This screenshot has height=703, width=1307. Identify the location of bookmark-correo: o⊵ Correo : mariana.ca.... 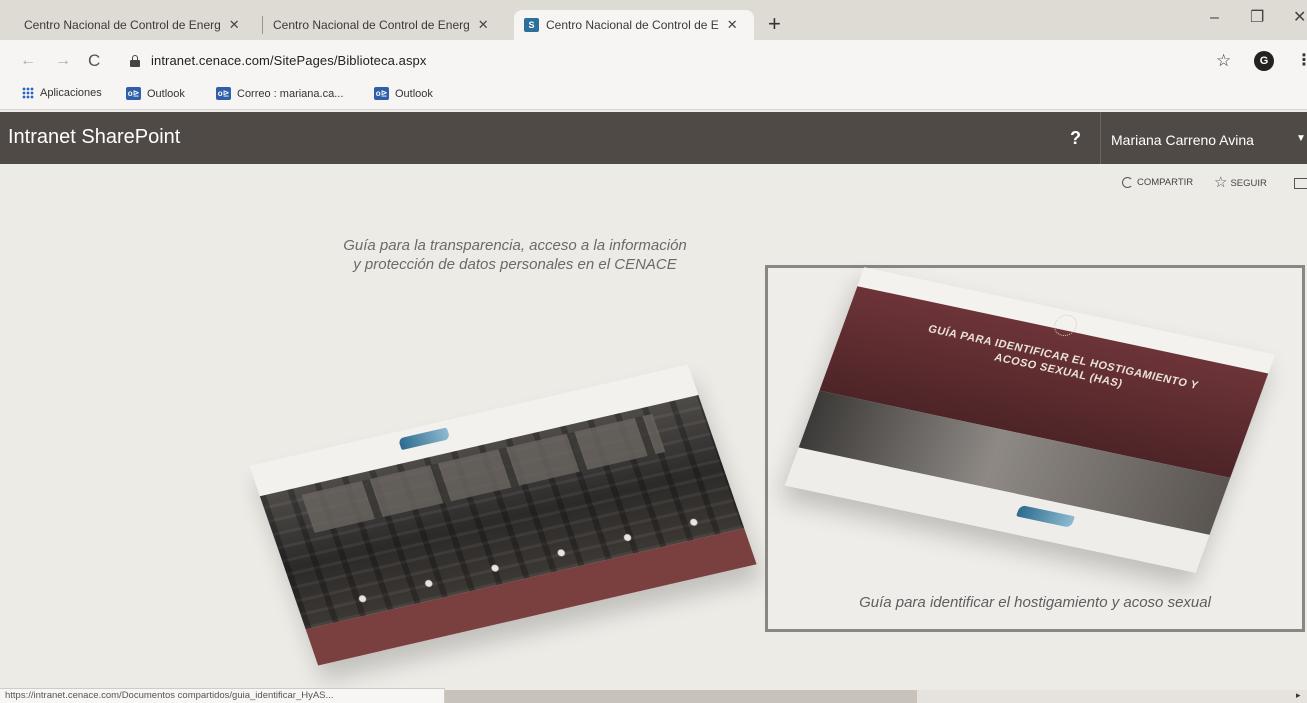
(279, 93).